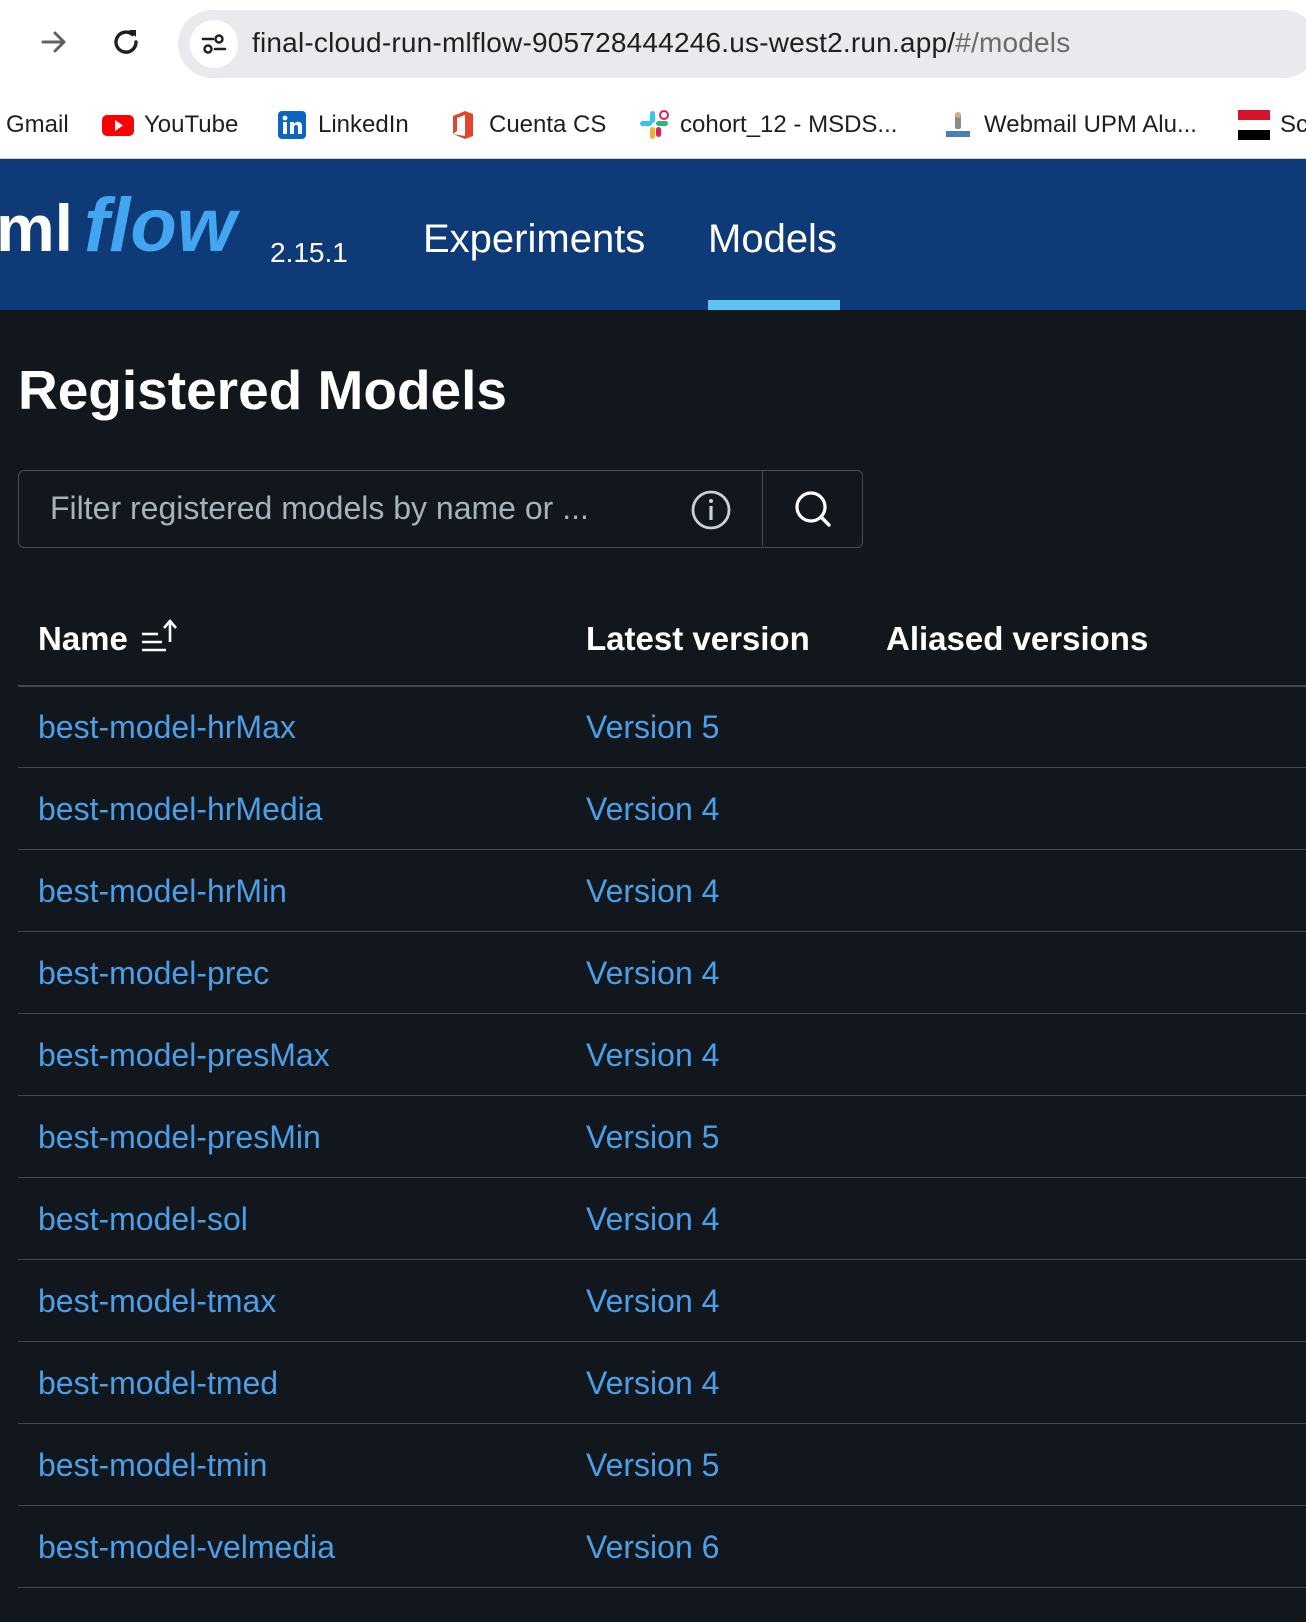  What do you see at coordinates (158, 1383) in the screenshot?
I see `model-name-link: best-model-tmed` at bounding box center [158, 1383].